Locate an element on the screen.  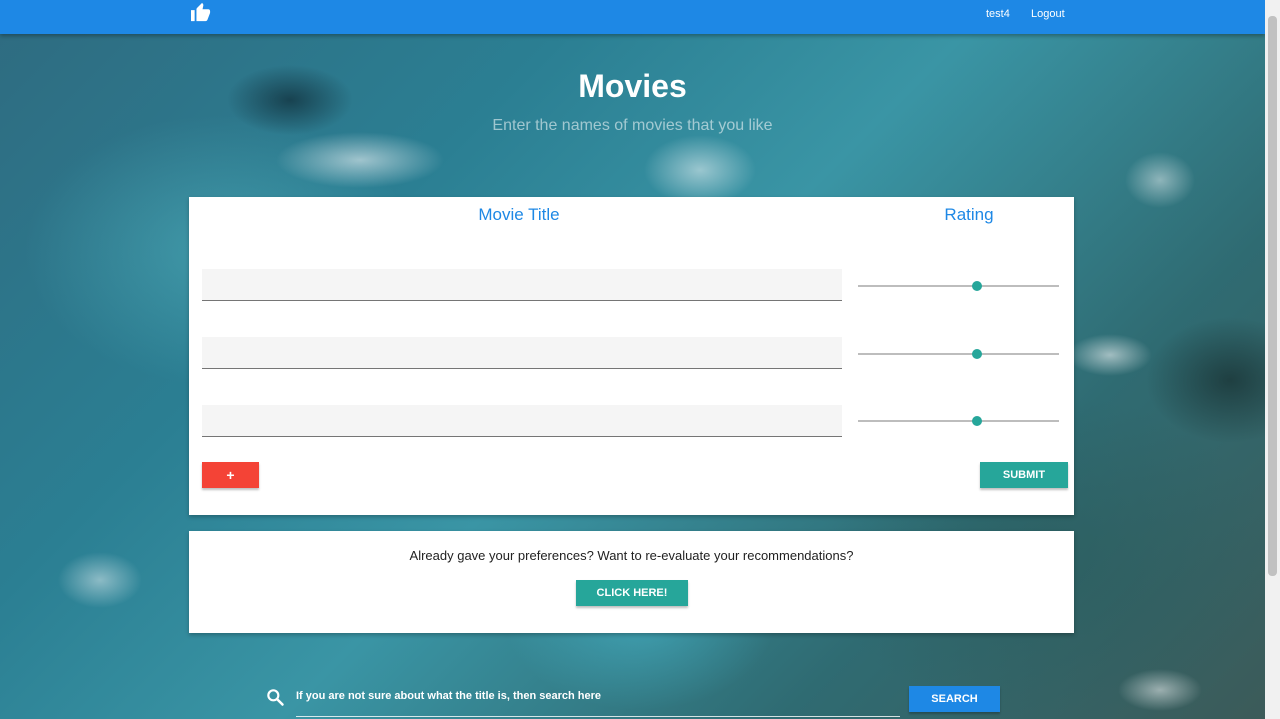
username-link: test4 is located at coordinates (998, 14).